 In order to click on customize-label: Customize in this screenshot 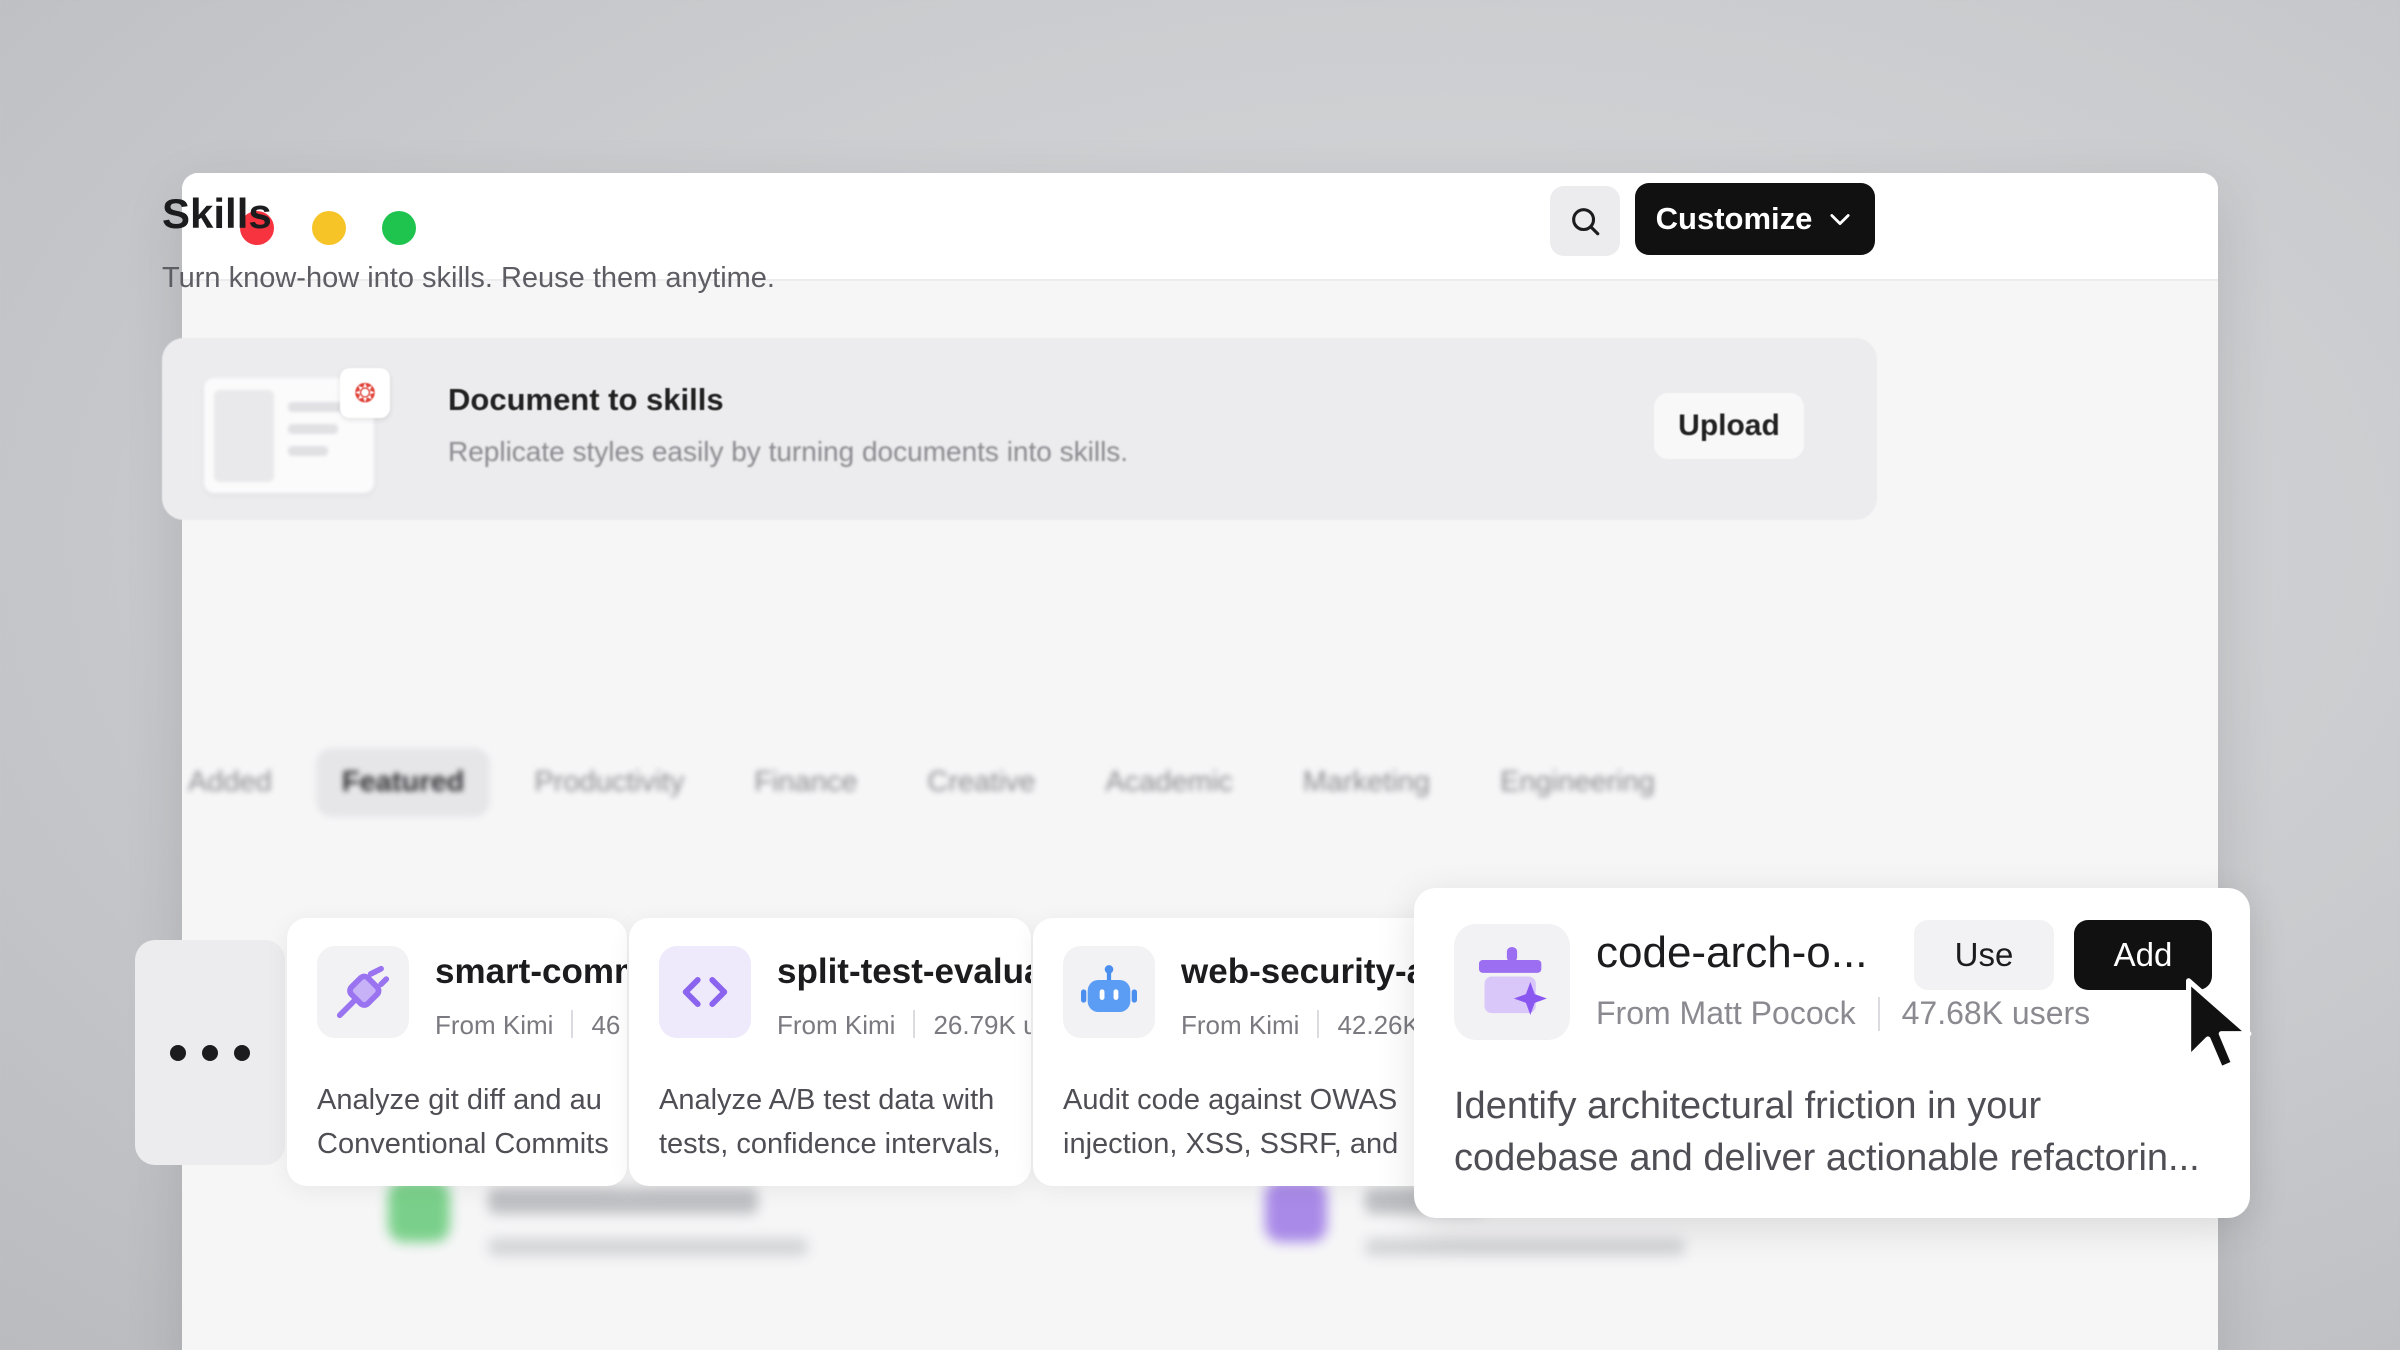, I will do `click(1734, 218)`.